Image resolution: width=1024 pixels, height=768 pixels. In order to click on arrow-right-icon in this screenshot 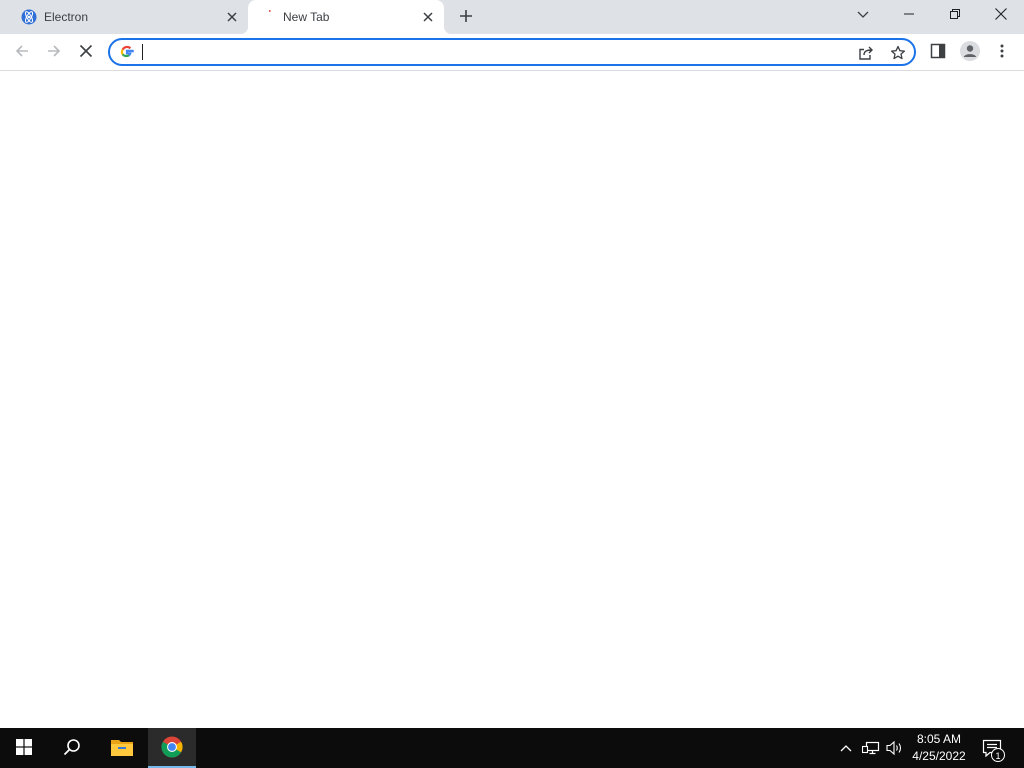, I will do `click(54, 52)`.